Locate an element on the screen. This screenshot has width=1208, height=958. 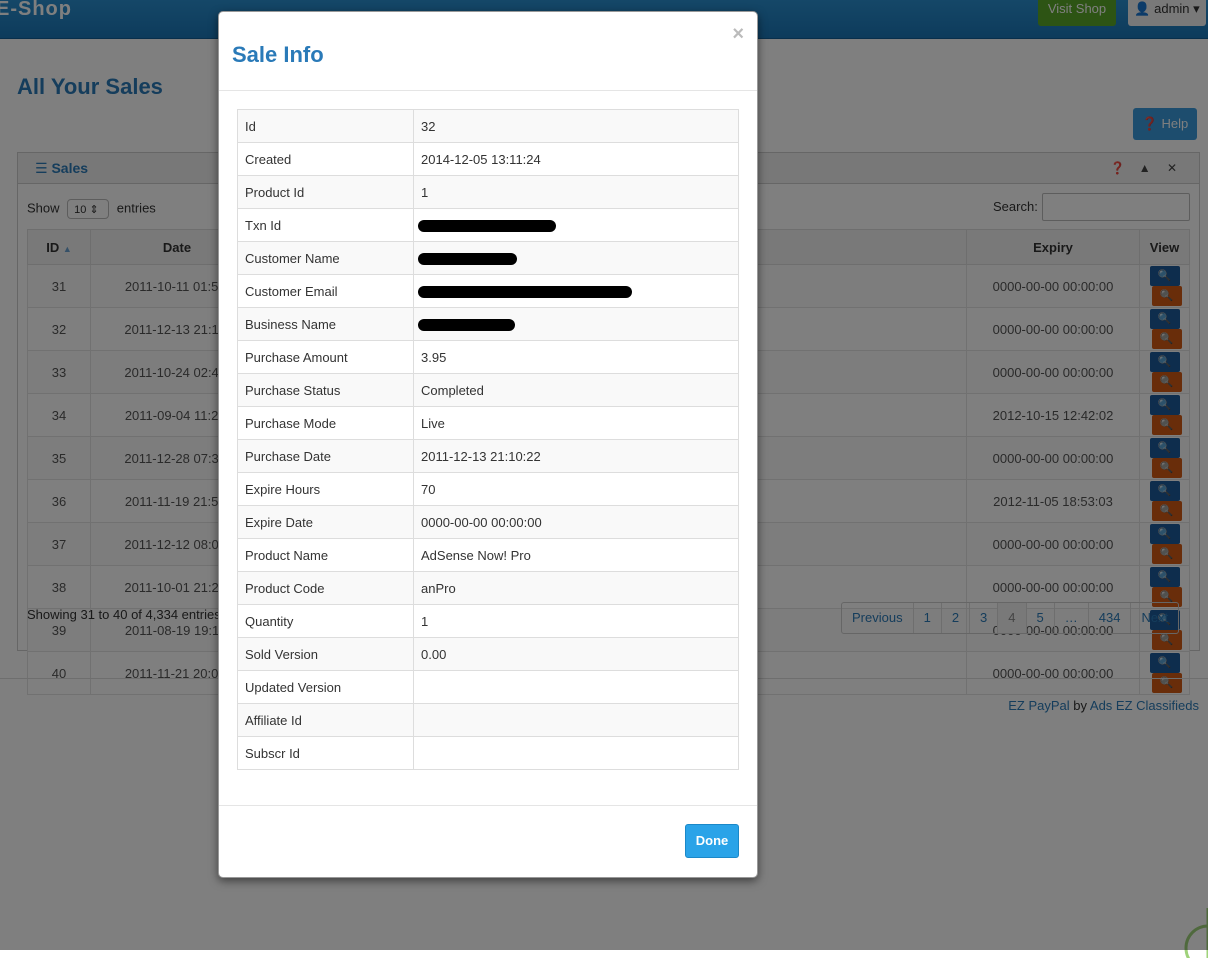
info-row-updated-version: Updated Version is located at coordinates (488, 687).